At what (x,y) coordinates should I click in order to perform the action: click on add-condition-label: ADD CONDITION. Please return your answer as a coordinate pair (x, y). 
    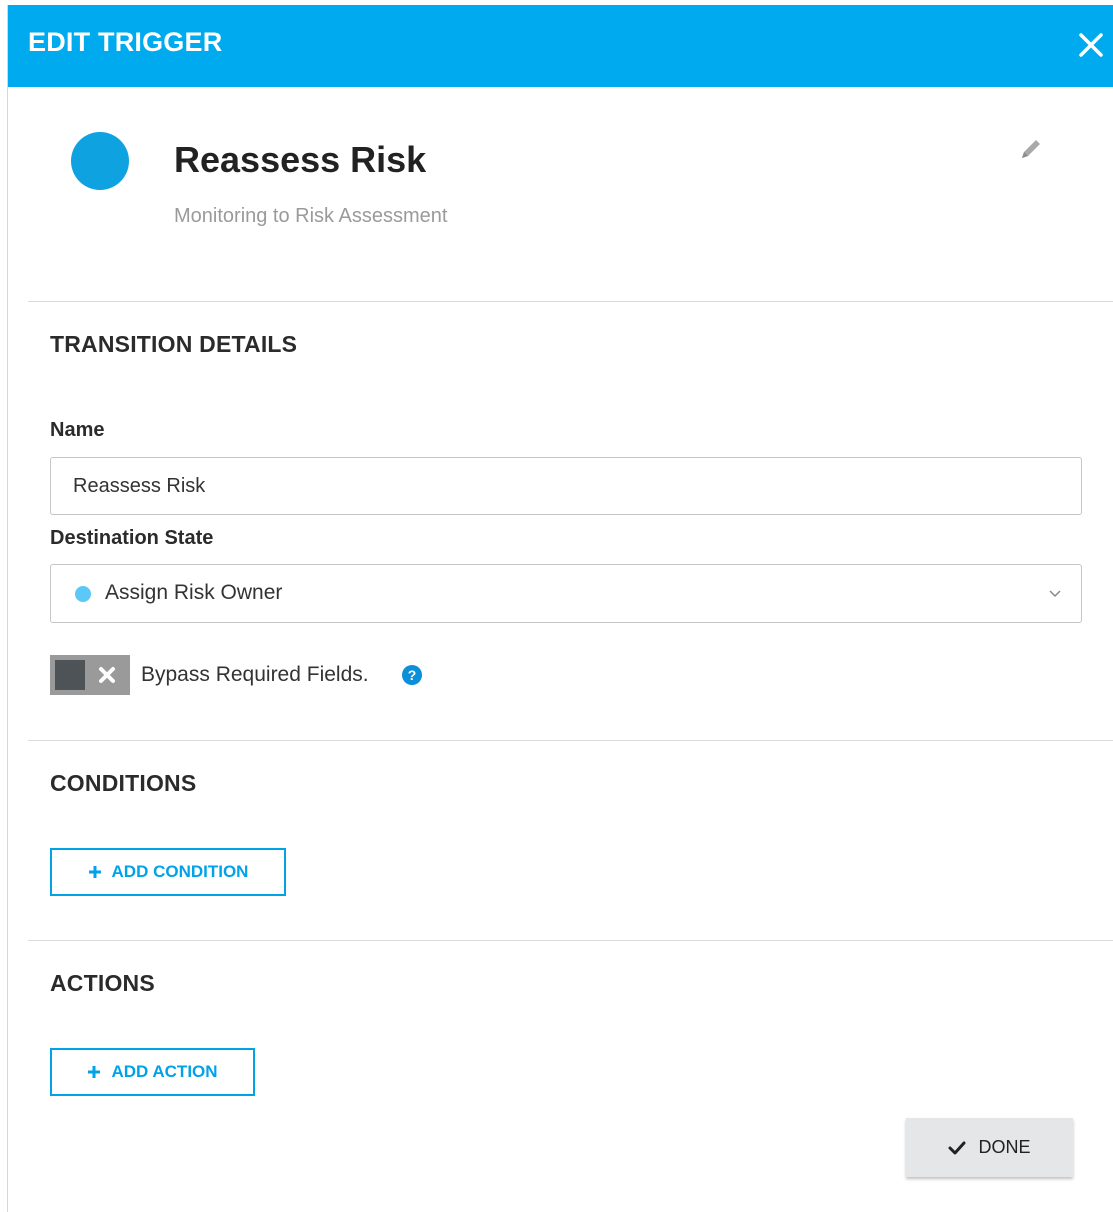
    Looking at the image, I should click on (180, 871).